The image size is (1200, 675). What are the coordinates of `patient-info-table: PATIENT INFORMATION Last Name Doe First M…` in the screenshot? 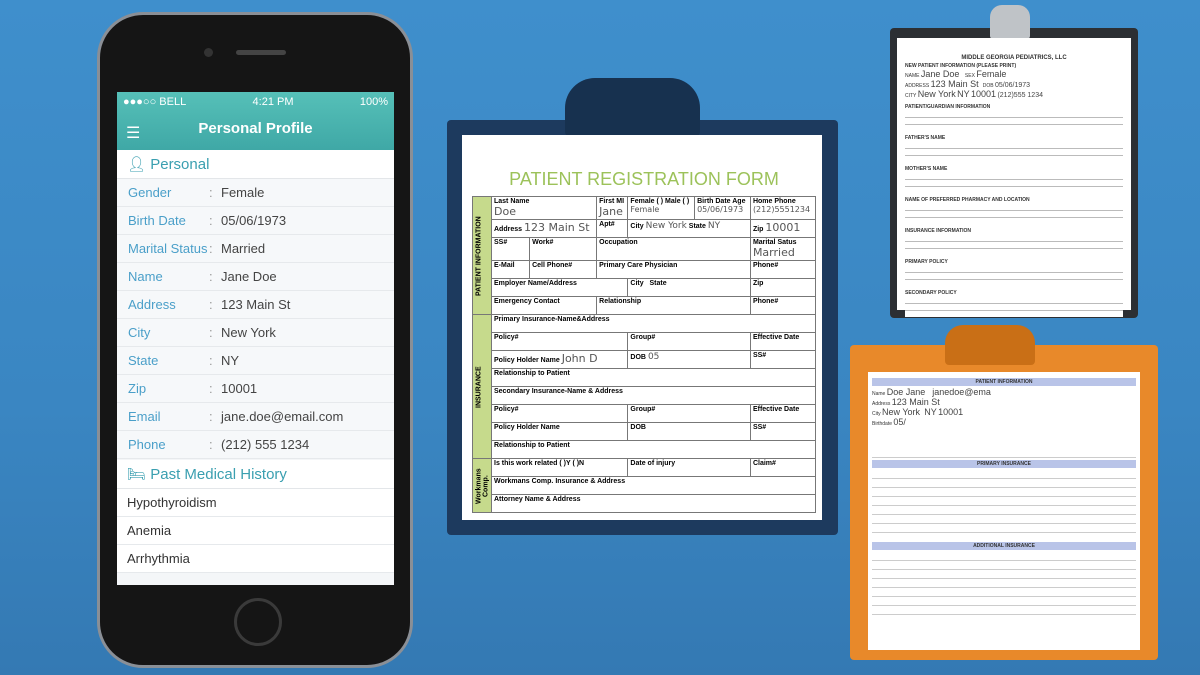 It's located at (644, 354).